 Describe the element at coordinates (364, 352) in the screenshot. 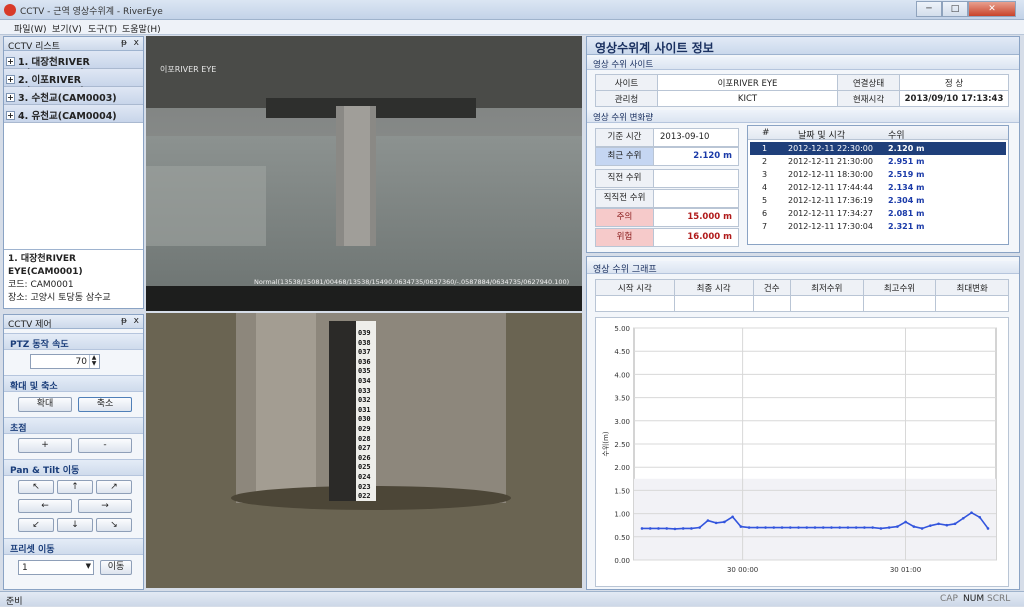

I see `gauge-number: 037` at that location.